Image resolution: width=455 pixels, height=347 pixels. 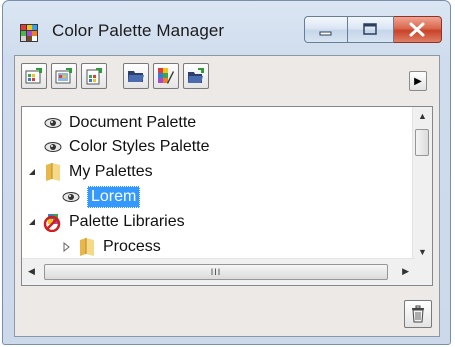 What do you see at coordinates (127, 221) in the screenshot?
I see `tree-item-label: Palette Libraries` at bounding box center [127, 221].